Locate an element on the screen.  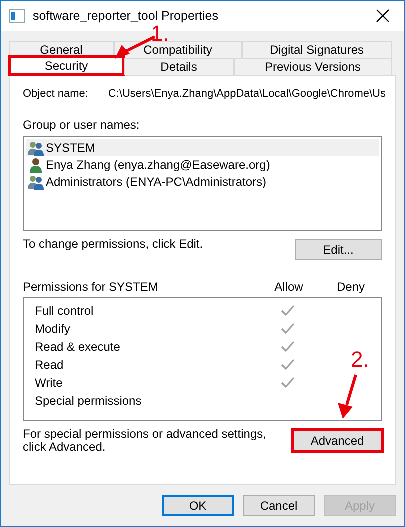
arrow is located at coordinates (348, 396).